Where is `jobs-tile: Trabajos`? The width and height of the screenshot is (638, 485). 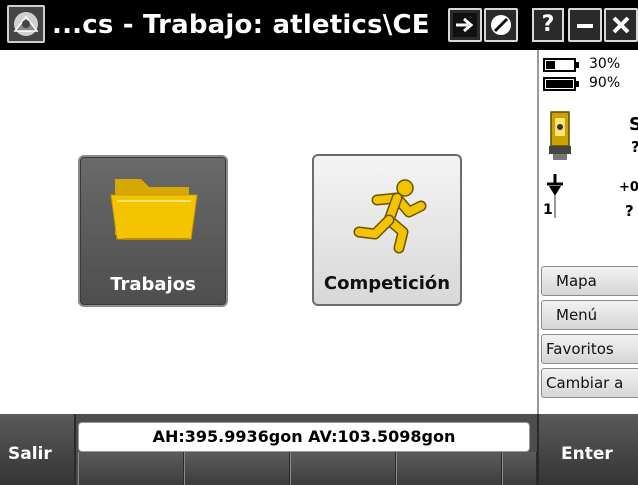
jobs-tile: Trabajos is located at coordinates (153, 231).